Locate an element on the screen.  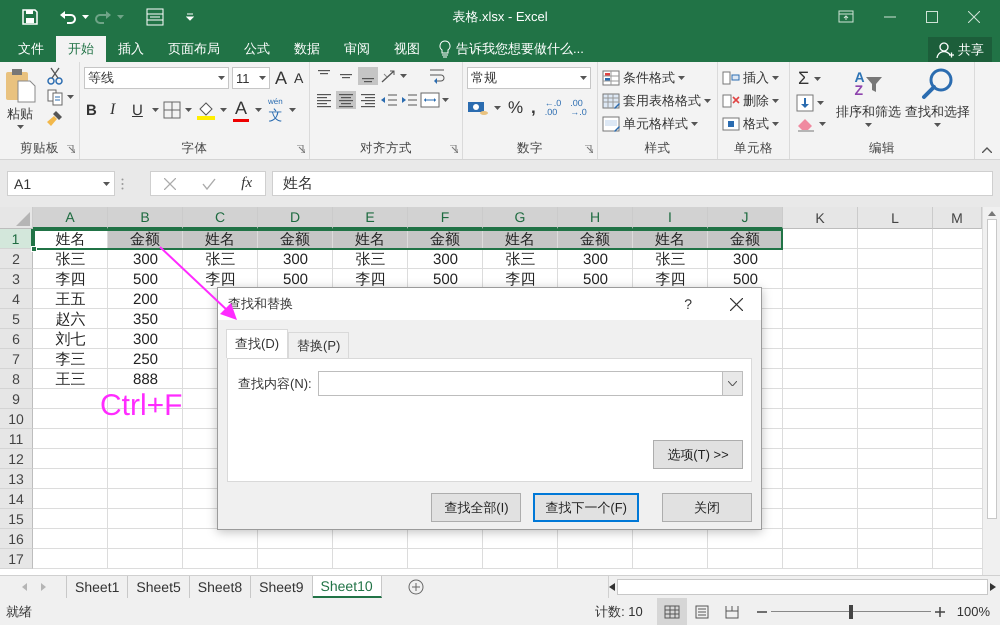
column-header: D is located at coordinates (295, 218).